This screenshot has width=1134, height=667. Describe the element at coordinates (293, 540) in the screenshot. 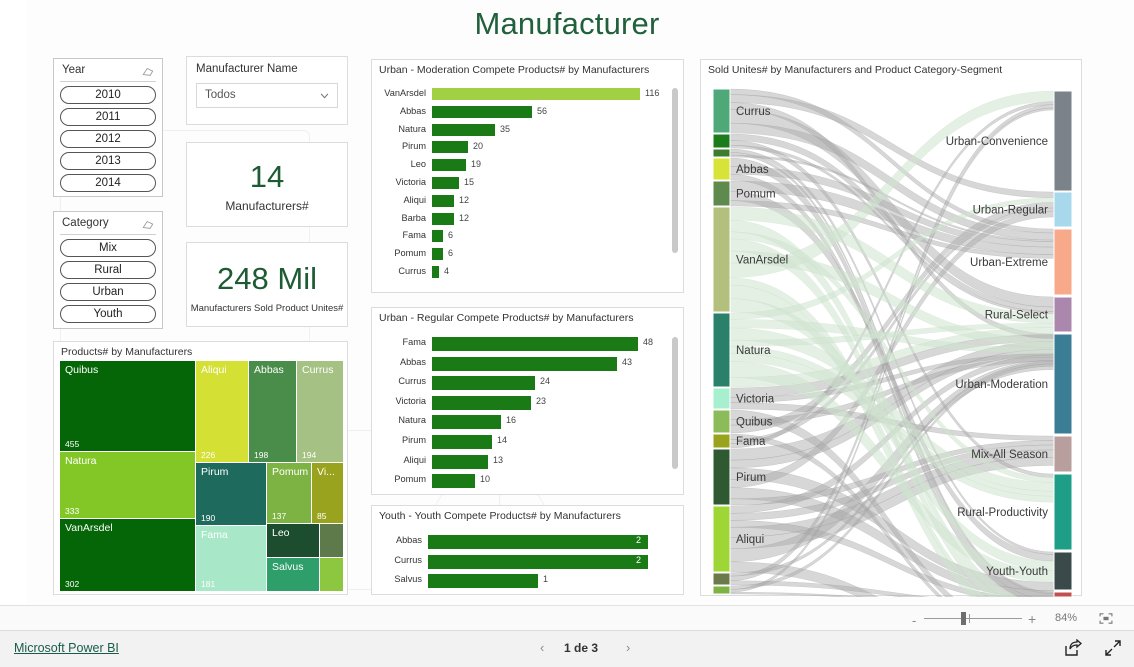

I see `treemap-tile-leo: Leo` at that location.